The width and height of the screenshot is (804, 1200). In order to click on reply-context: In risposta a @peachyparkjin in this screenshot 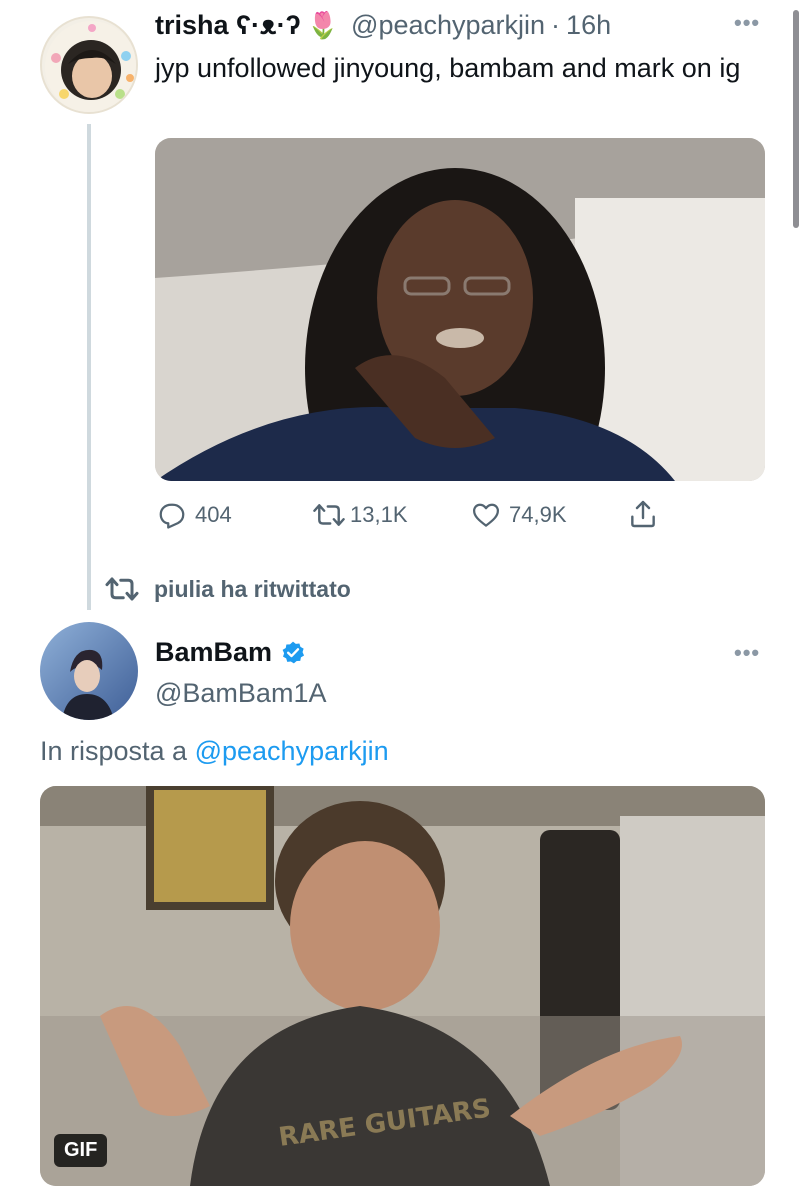, I will do `click(214, 751)`.